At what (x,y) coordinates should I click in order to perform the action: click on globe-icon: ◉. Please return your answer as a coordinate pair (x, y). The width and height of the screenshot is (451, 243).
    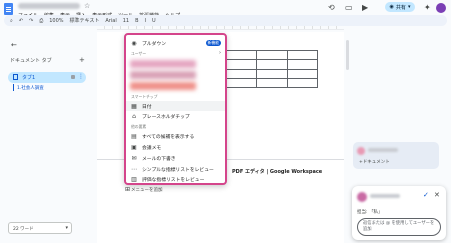
    Looking at the image, I should click on (391, 7).